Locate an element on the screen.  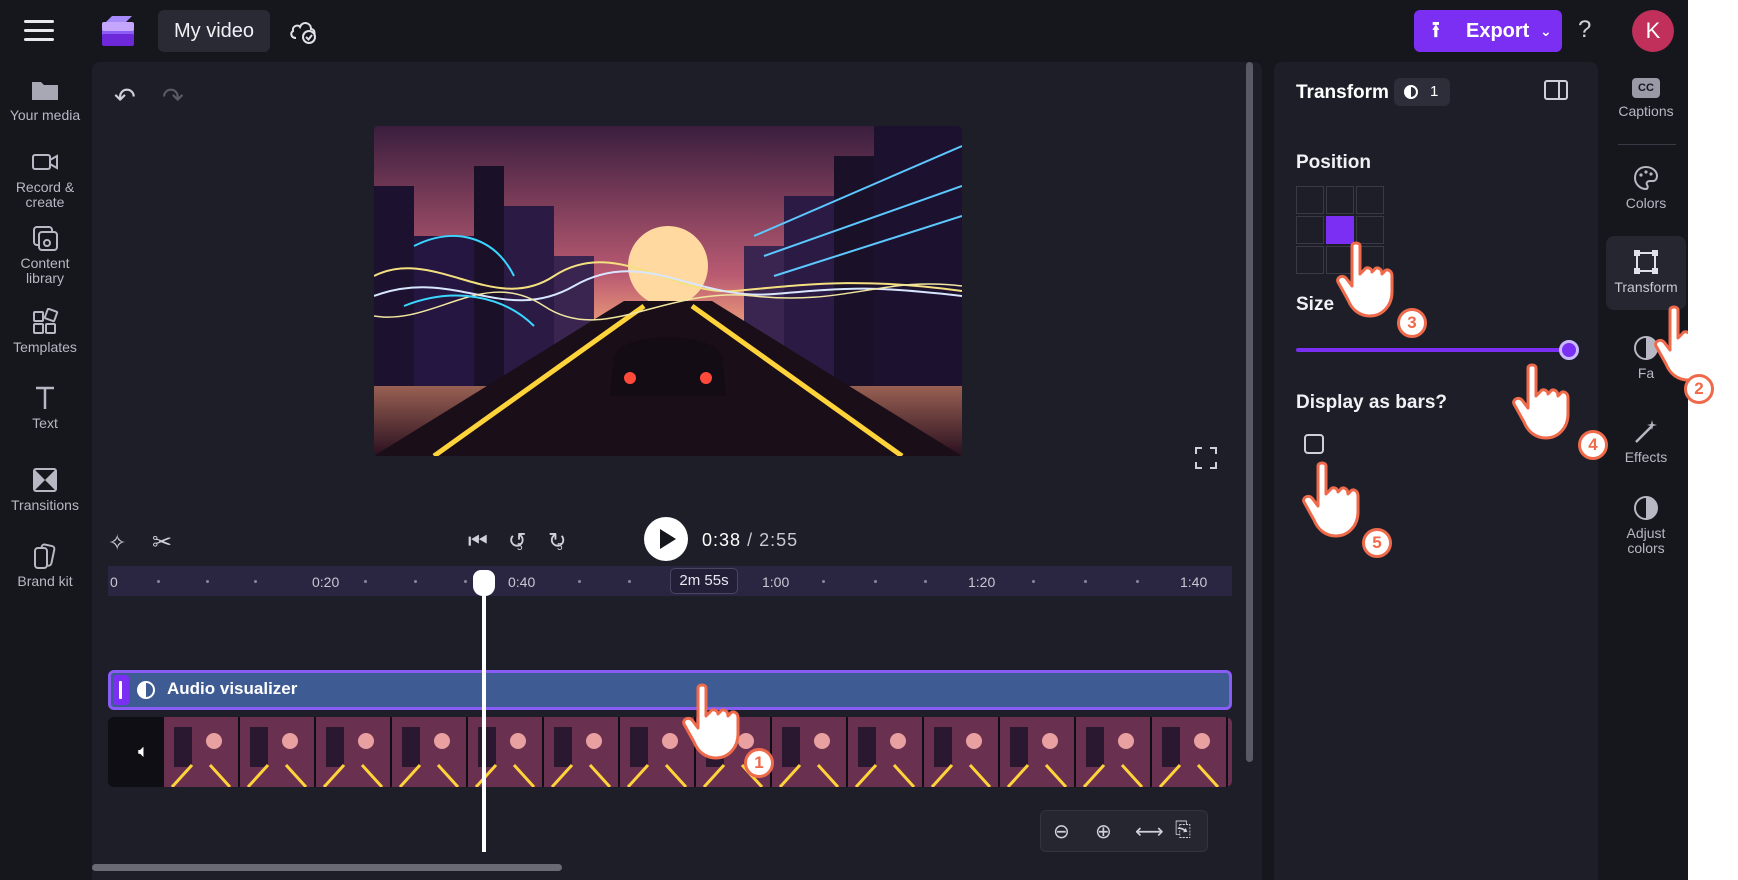
clip-label: Audio visualizer is located at coordinates (232, 688).